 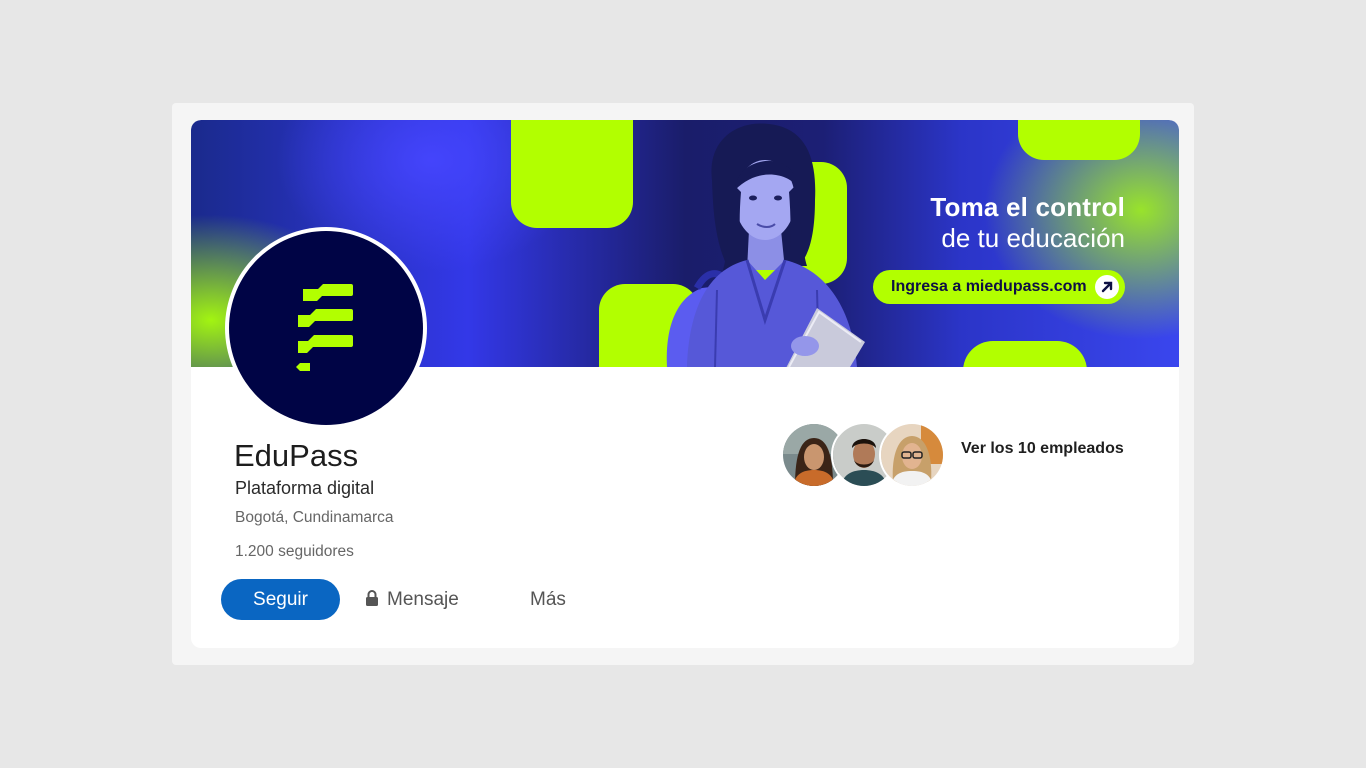 I want to click on avatar, so click(x=912, y=455).